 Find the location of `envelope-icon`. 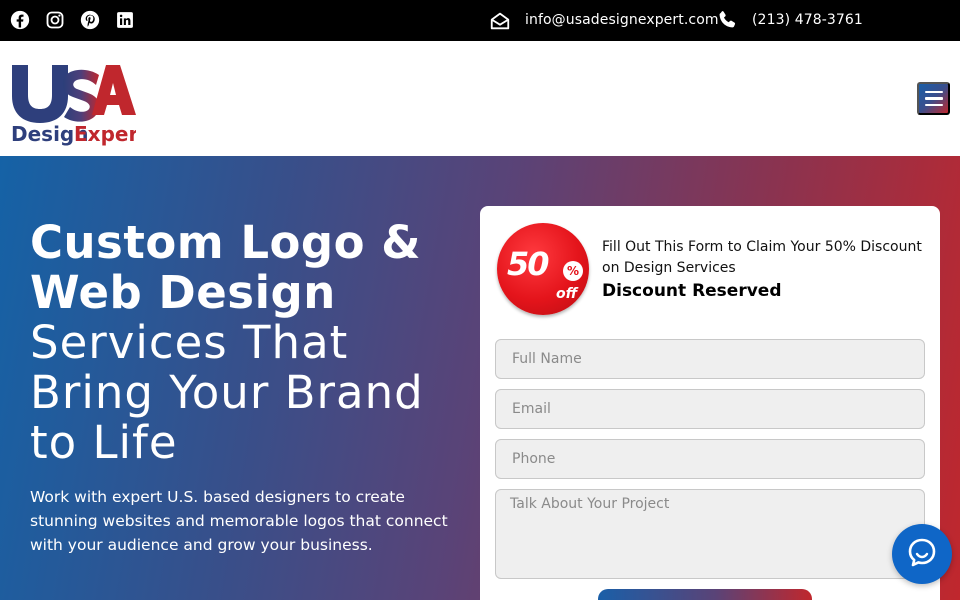

envelope-icon is located at coordinates (500, 23).